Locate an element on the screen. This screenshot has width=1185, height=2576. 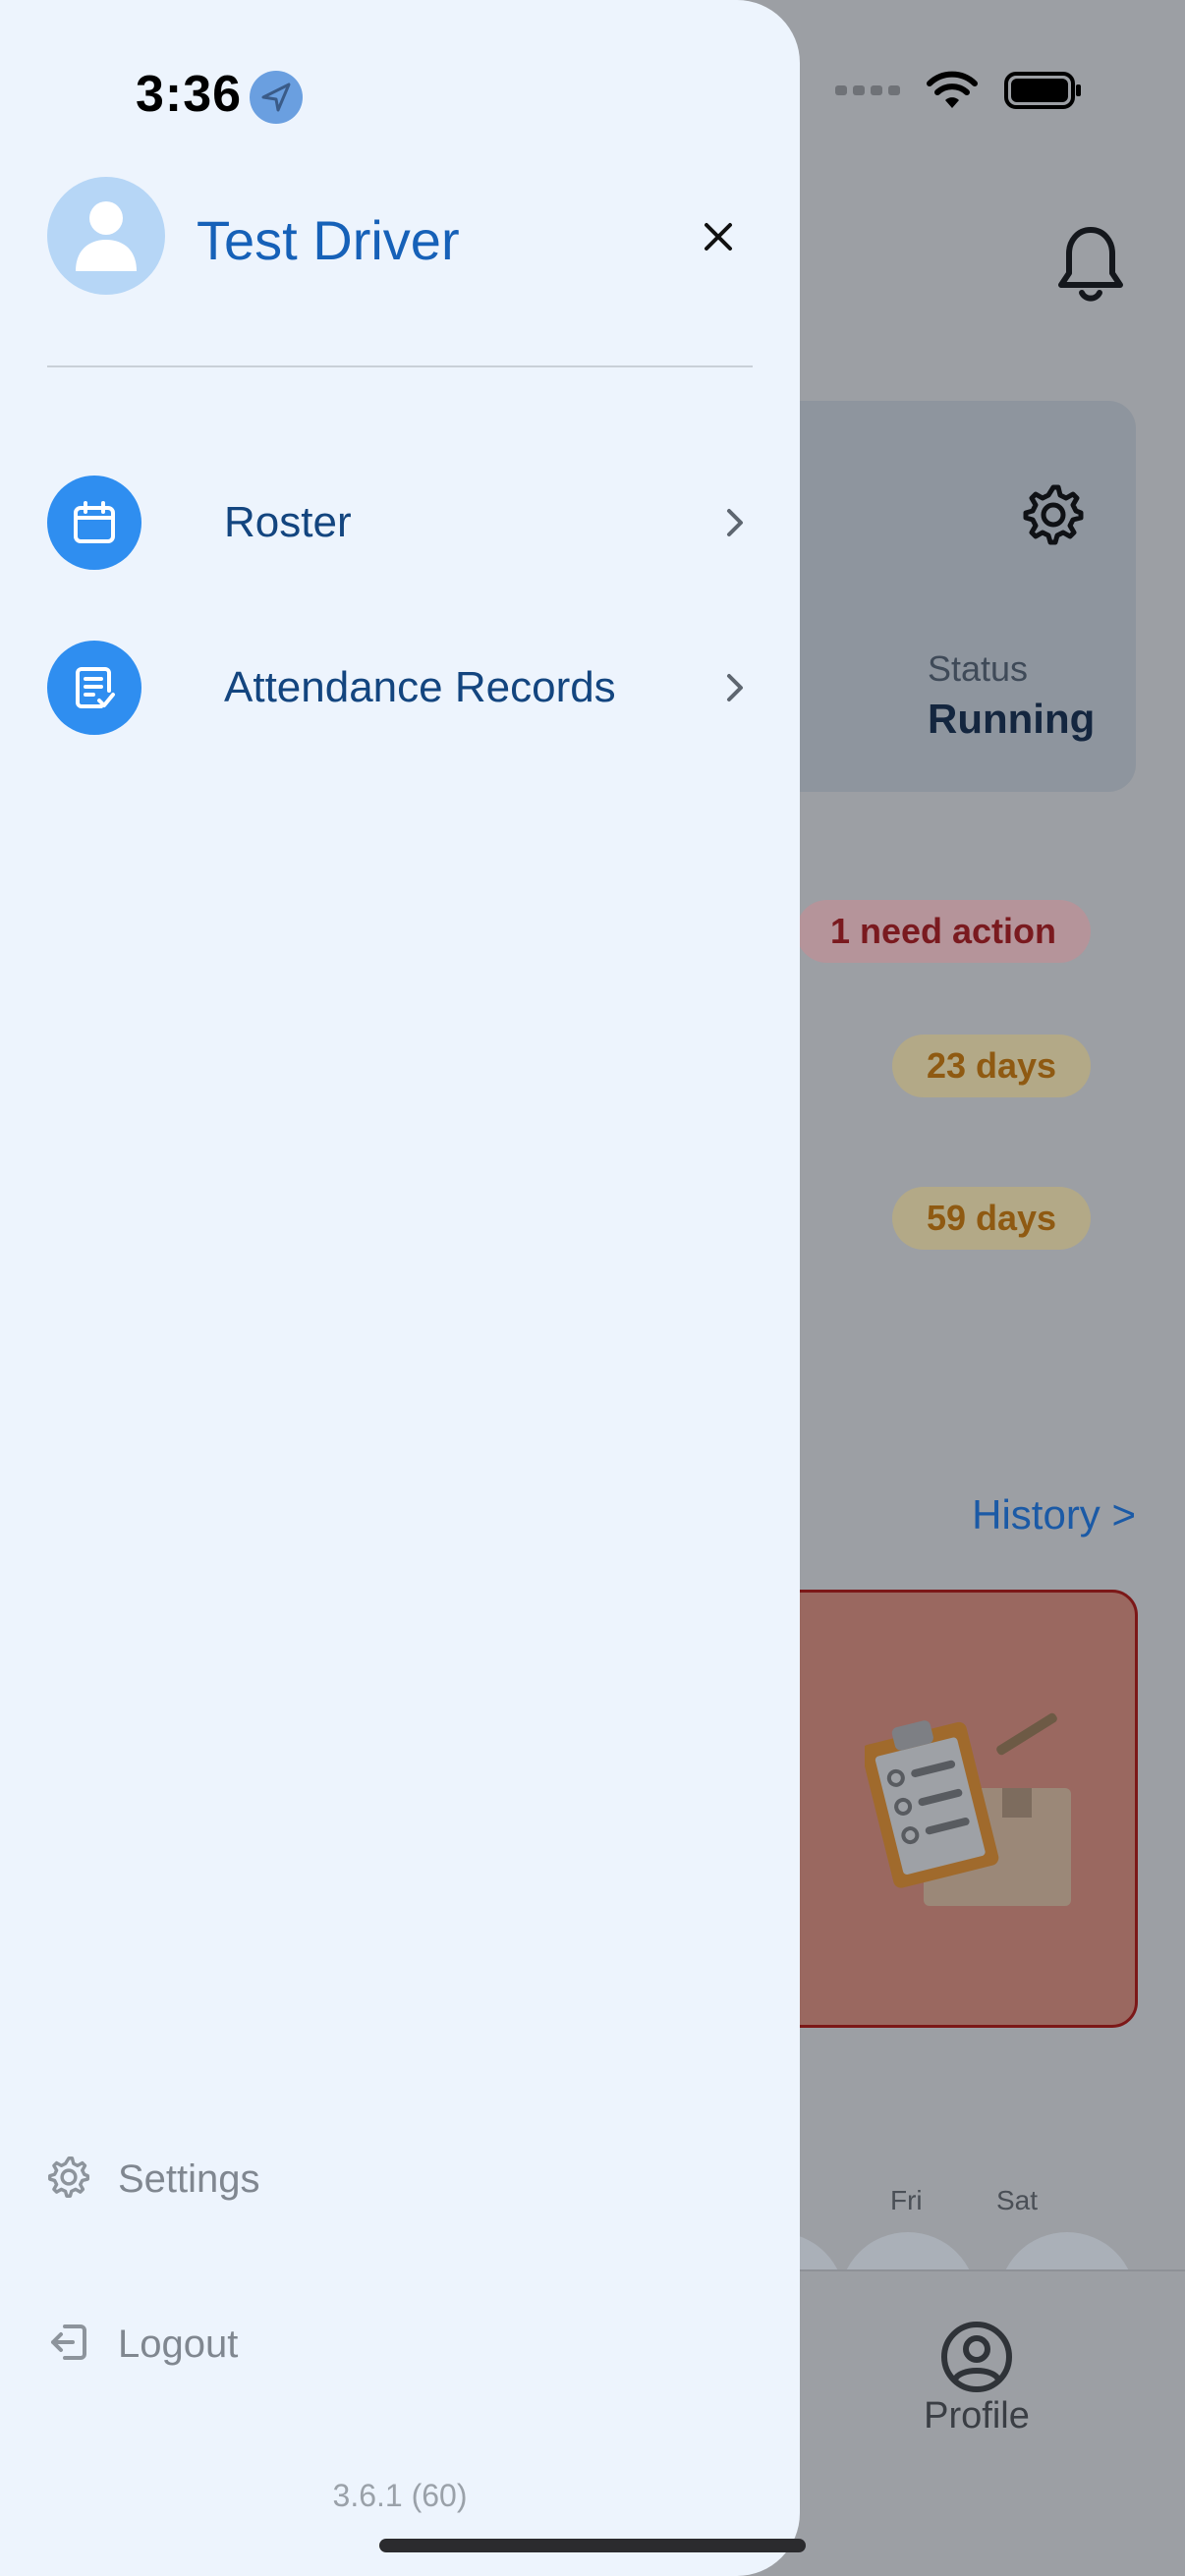
logout-button: Logout is located at coordinates (142, 2345).